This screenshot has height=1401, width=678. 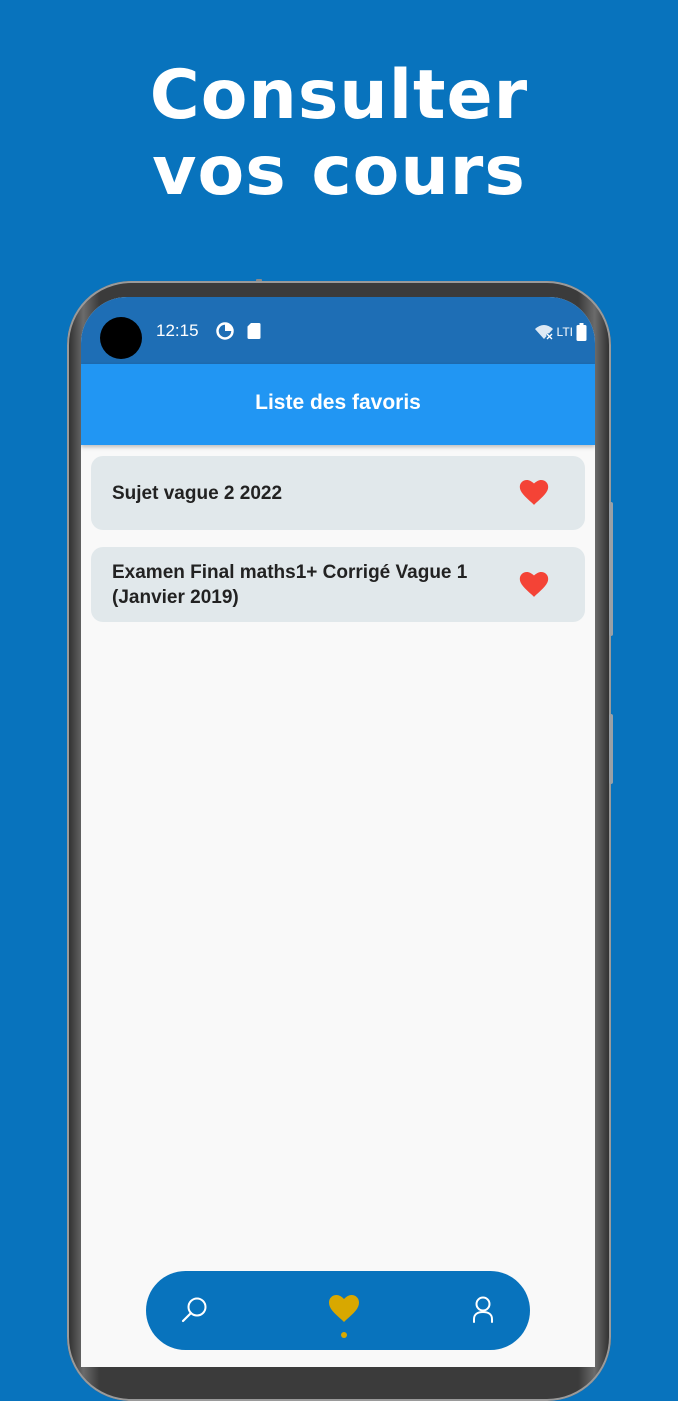 I want to click on app-bar: Liste des favoris, so click(x=338, y=404).